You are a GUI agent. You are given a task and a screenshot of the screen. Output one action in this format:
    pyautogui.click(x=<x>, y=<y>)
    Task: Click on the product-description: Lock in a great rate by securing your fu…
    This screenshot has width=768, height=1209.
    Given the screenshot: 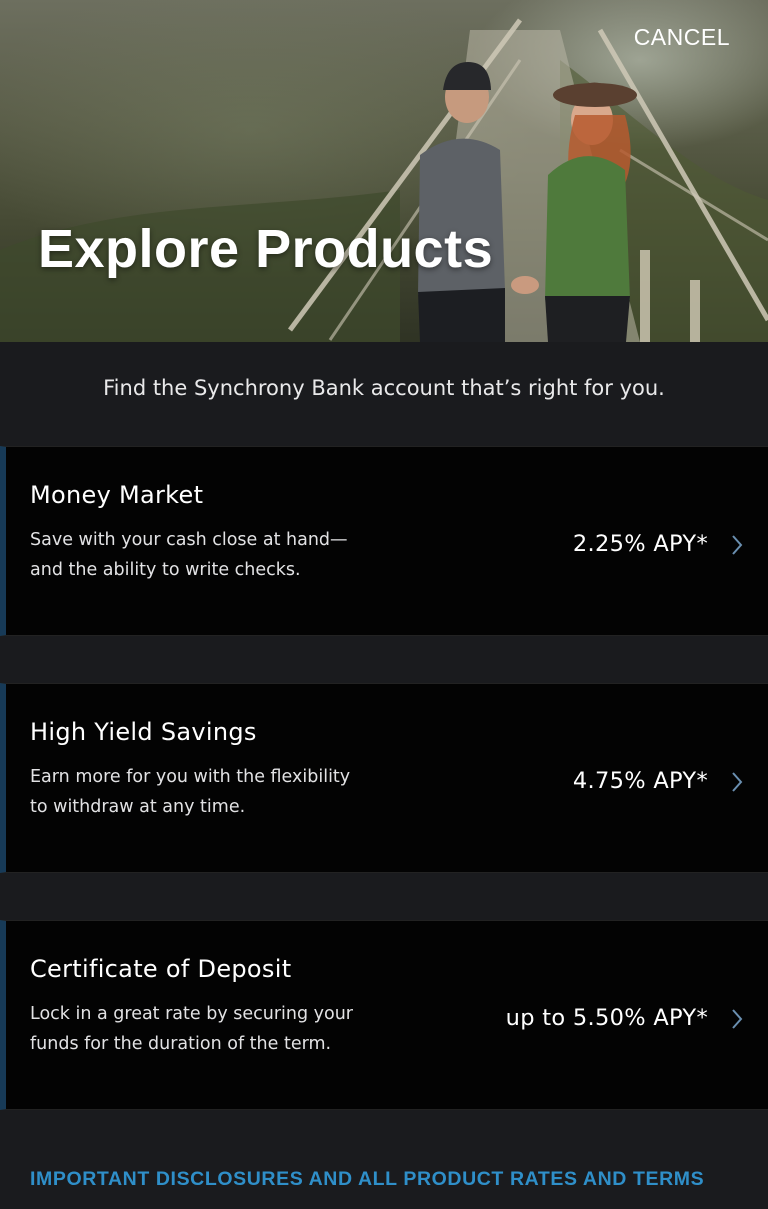 What is the action you would take?
    pyautogui.click(x=192, y=1029)
    